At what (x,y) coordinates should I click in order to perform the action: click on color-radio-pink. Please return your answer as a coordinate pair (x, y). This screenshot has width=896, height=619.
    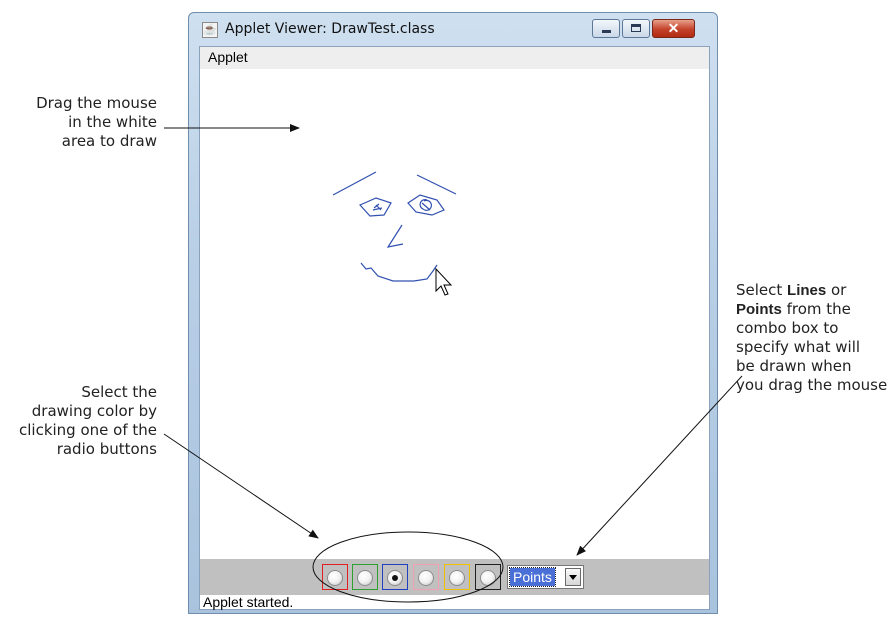
    Looking at the image, I should click on (426, 577).